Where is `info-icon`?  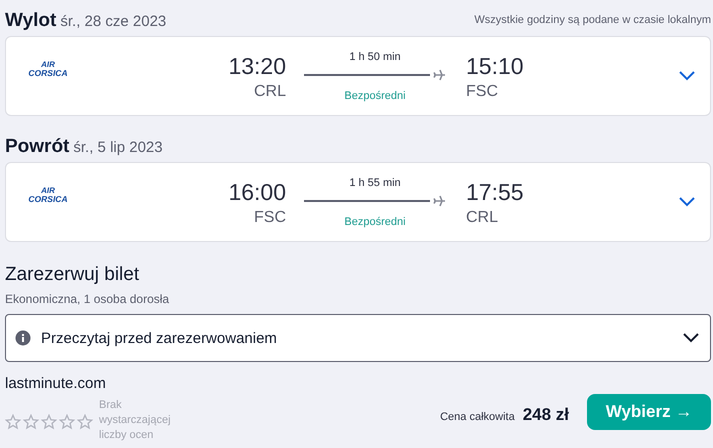
info-icon is located at coordinates (23, 338).